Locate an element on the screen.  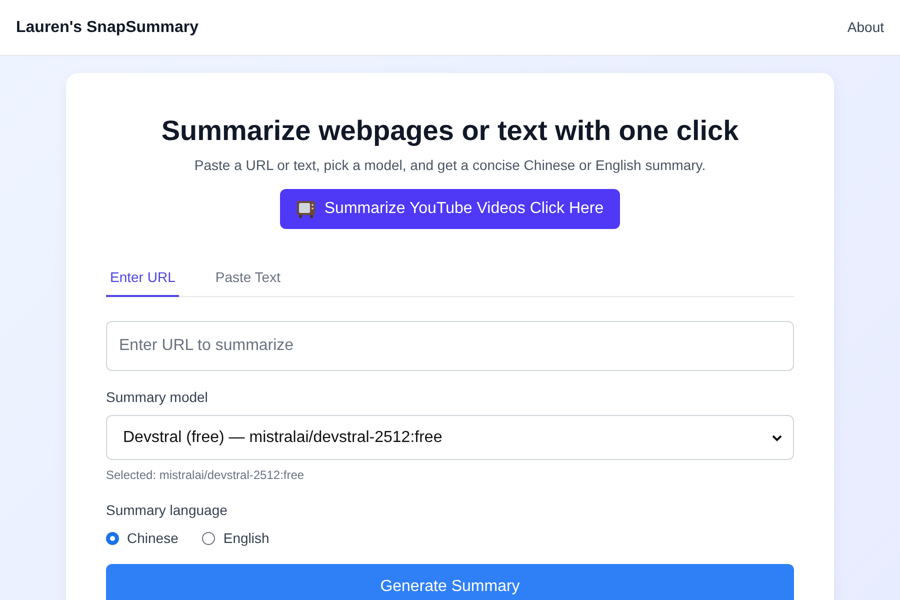
url-input-field: Enter URL to summarize is located at coordinates (450, 346).